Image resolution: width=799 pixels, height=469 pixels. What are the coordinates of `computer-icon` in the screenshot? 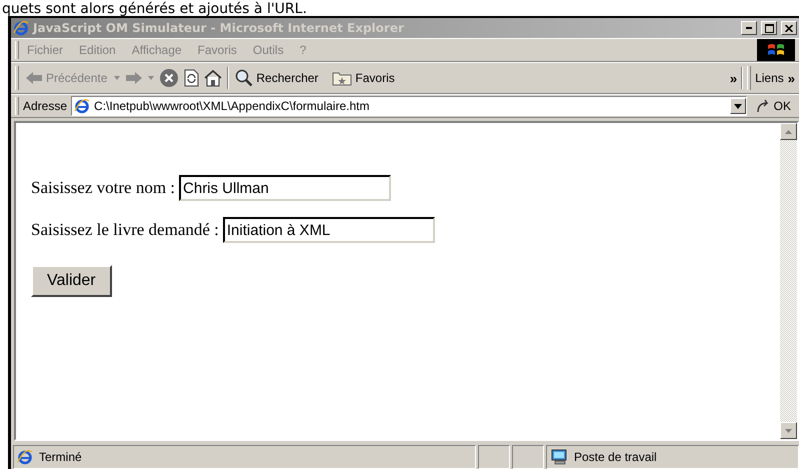 It's located at (559, 457).